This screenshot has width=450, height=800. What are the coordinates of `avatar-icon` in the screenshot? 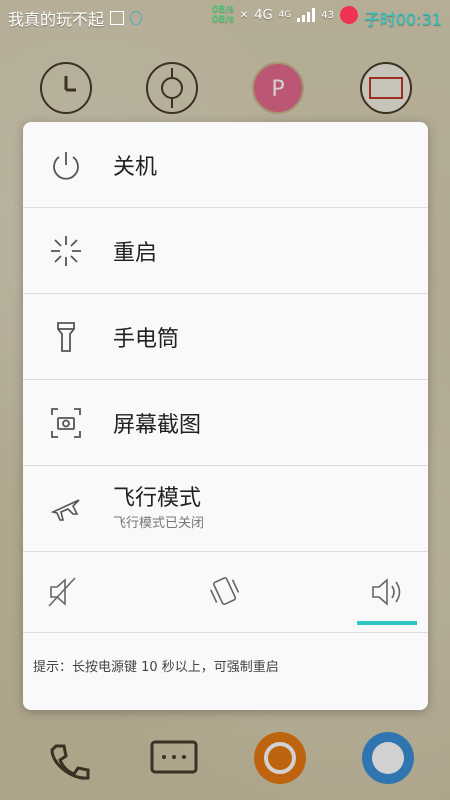 It's located at (349, 15).